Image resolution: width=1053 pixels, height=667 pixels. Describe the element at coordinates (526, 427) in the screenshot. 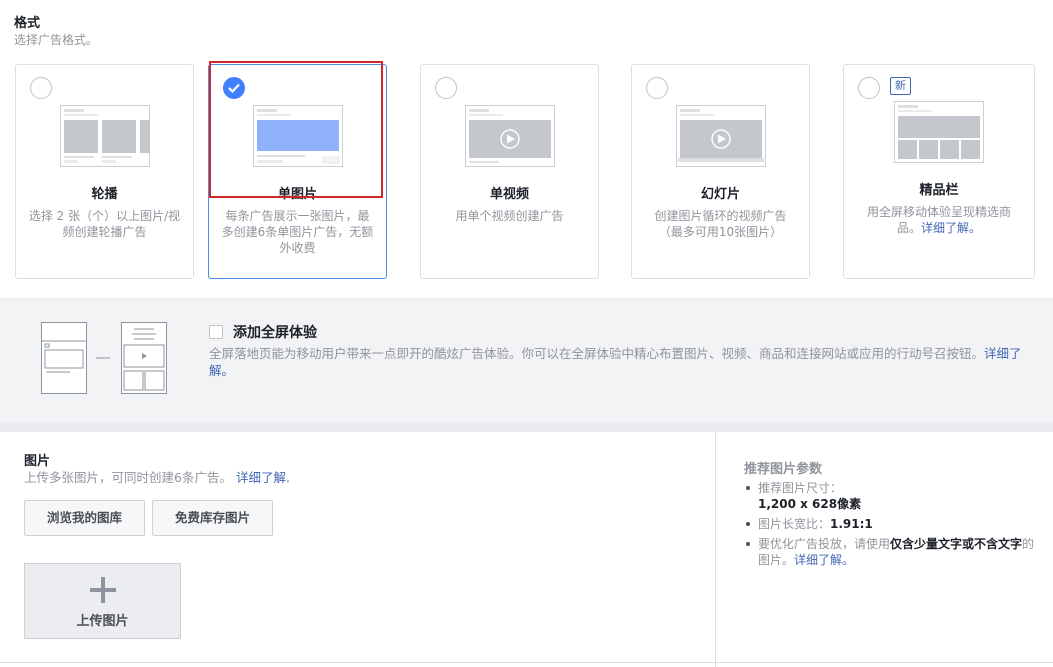

I see `section-divider` at that location.